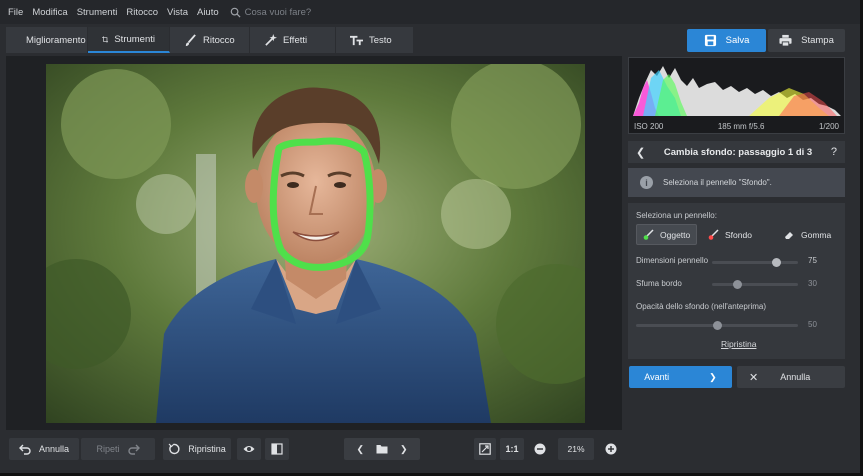 This screenshot has width=863, height=476. I want to click on zoom-in-button, so click(611, 449).